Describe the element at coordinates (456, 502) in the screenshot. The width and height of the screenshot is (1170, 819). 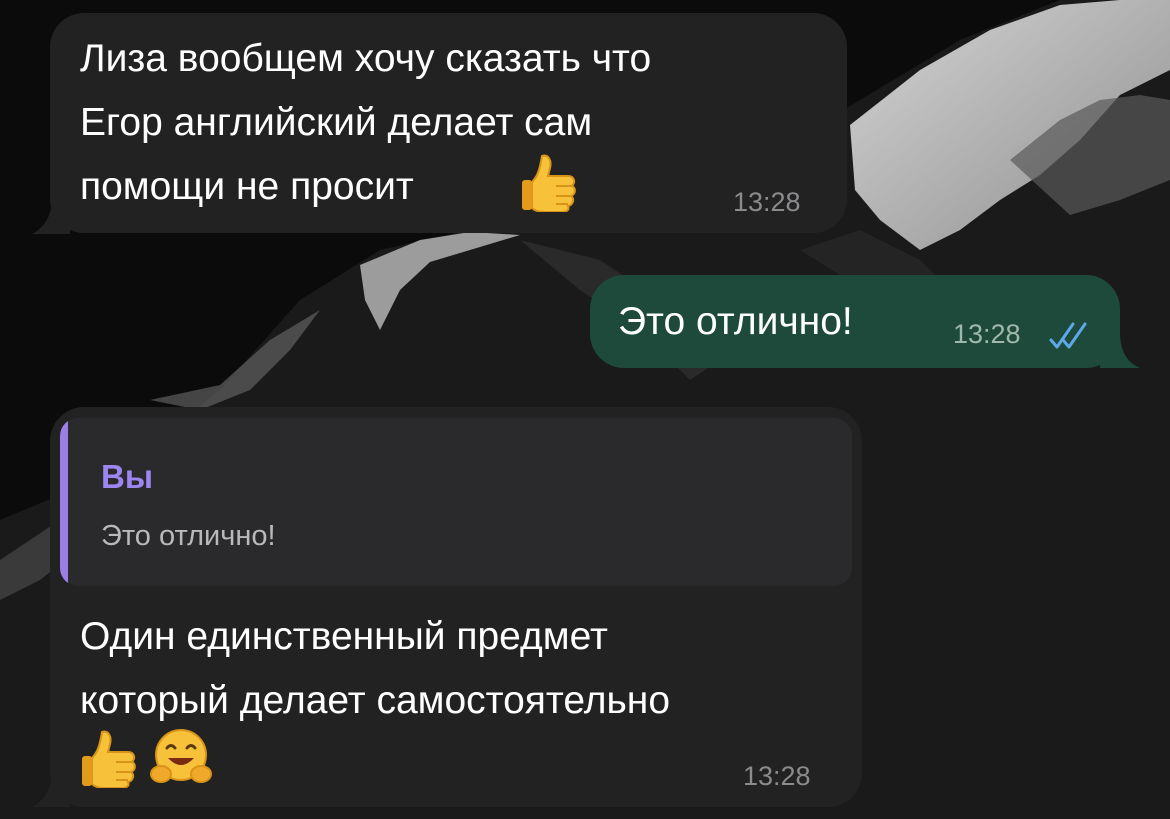
I see `reply-preview: Вы Это отлично!` at that location.